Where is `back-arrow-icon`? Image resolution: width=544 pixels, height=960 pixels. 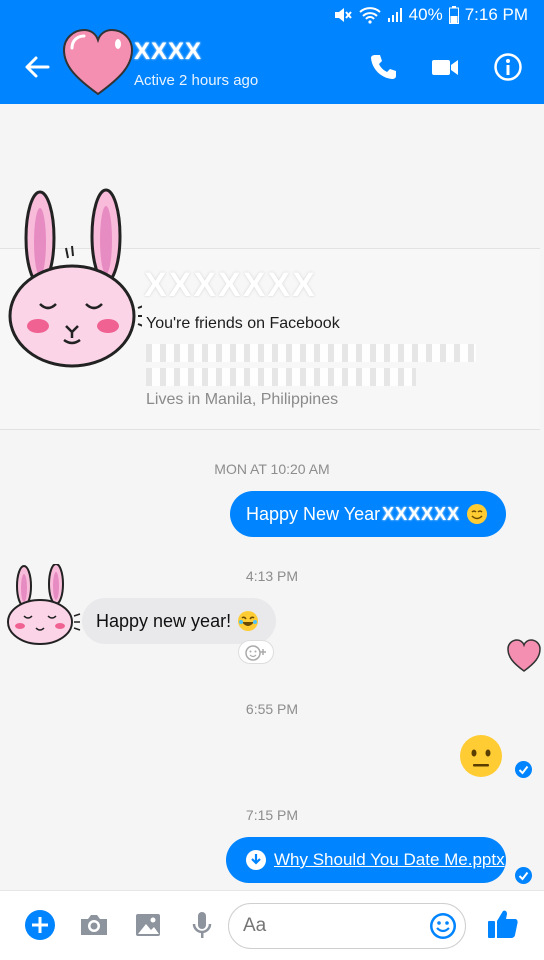 back-arrow-icon is located at coordinates (37, 67).